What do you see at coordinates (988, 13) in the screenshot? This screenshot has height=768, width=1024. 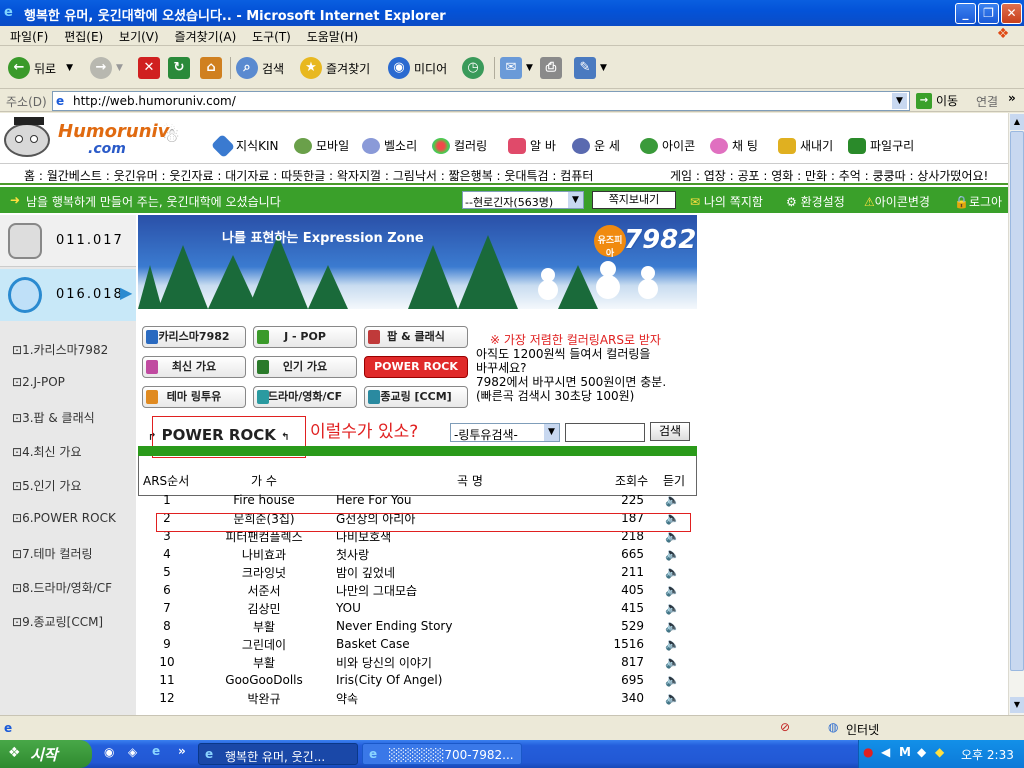 I see `maximize-button: ❐` at bounding box center [988, 13].